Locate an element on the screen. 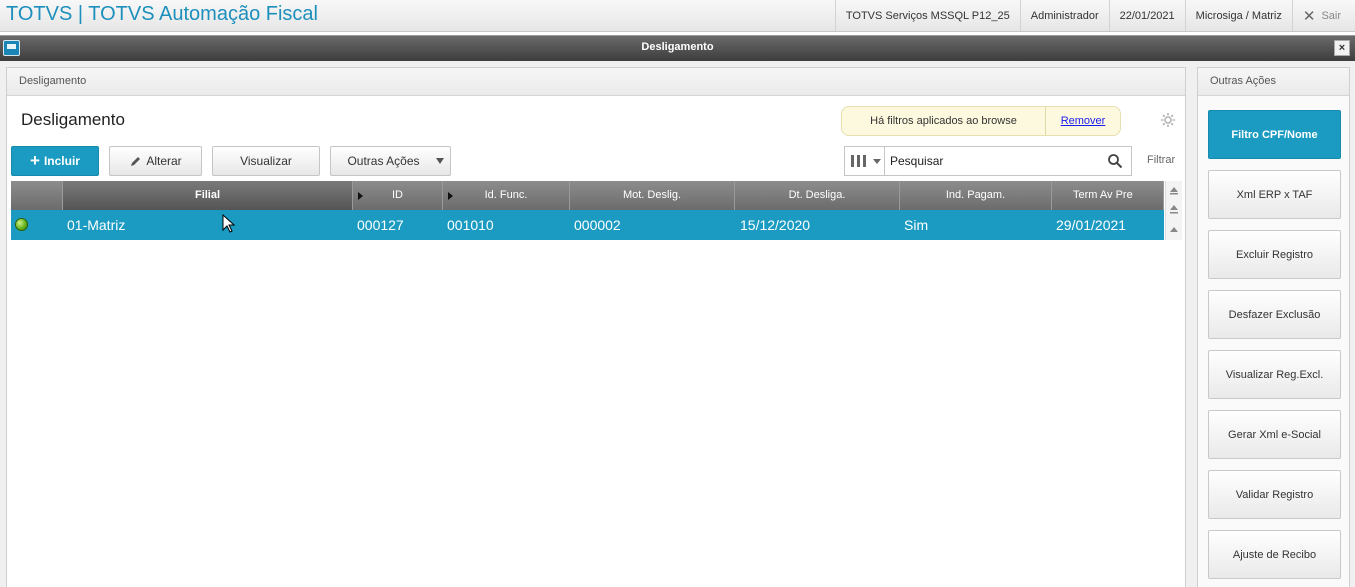 Image resolution: width=1355 pixels, height=587 pixels. visualizar-label: Visualizar is located at coordinates (266, 161).